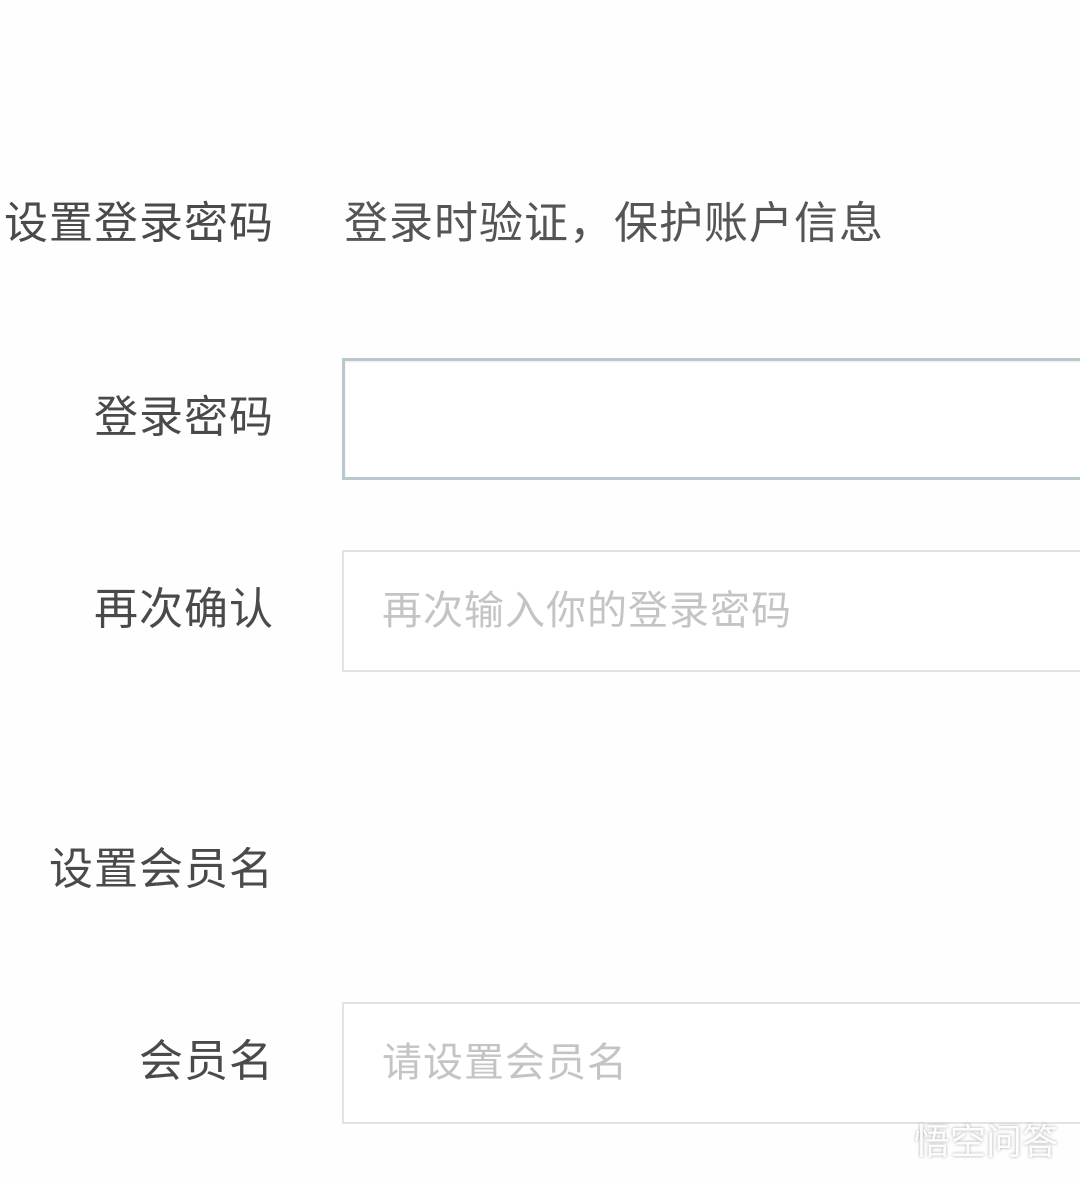 The width and height of the screenshot is (1080, 1182). Describe the element at coordinates (161, 869) in the screenshot. I see `member-section-title: 设置会员名` at that location.